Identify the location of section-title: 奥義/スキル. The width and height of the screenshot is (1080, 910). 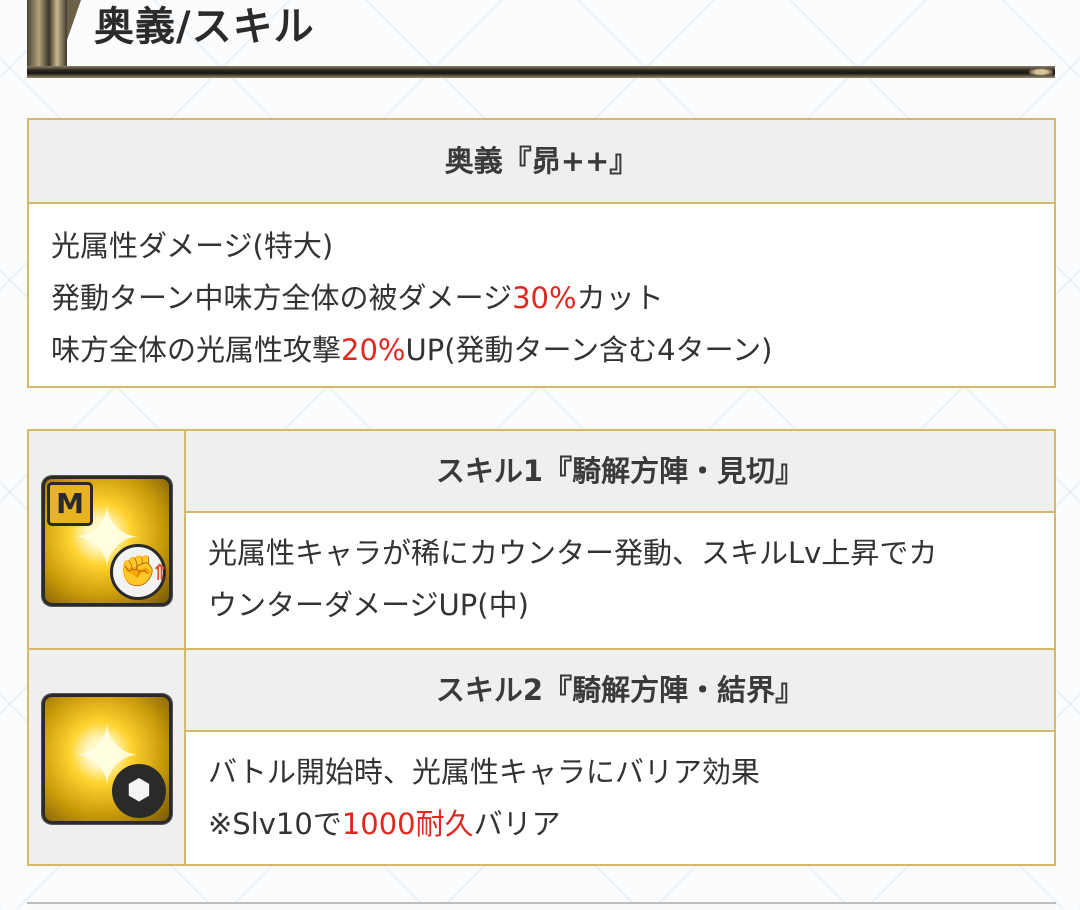
(204, 27).